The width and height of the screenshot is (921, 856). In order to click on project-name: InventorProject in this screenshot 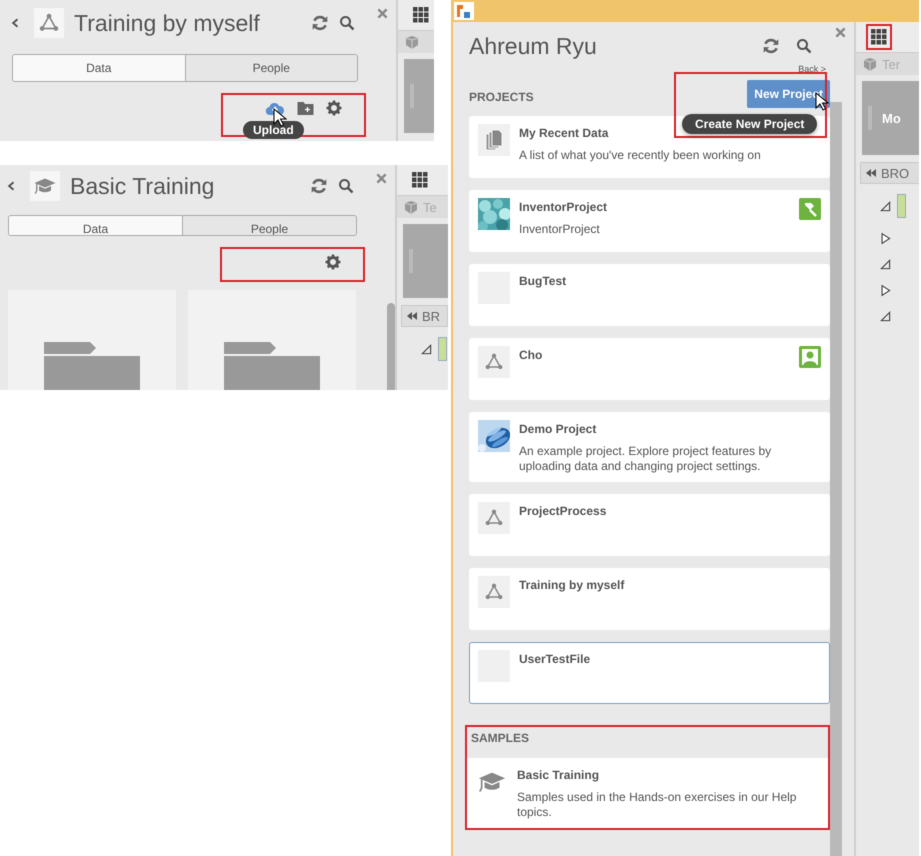, I will do `click(563, 206)`.